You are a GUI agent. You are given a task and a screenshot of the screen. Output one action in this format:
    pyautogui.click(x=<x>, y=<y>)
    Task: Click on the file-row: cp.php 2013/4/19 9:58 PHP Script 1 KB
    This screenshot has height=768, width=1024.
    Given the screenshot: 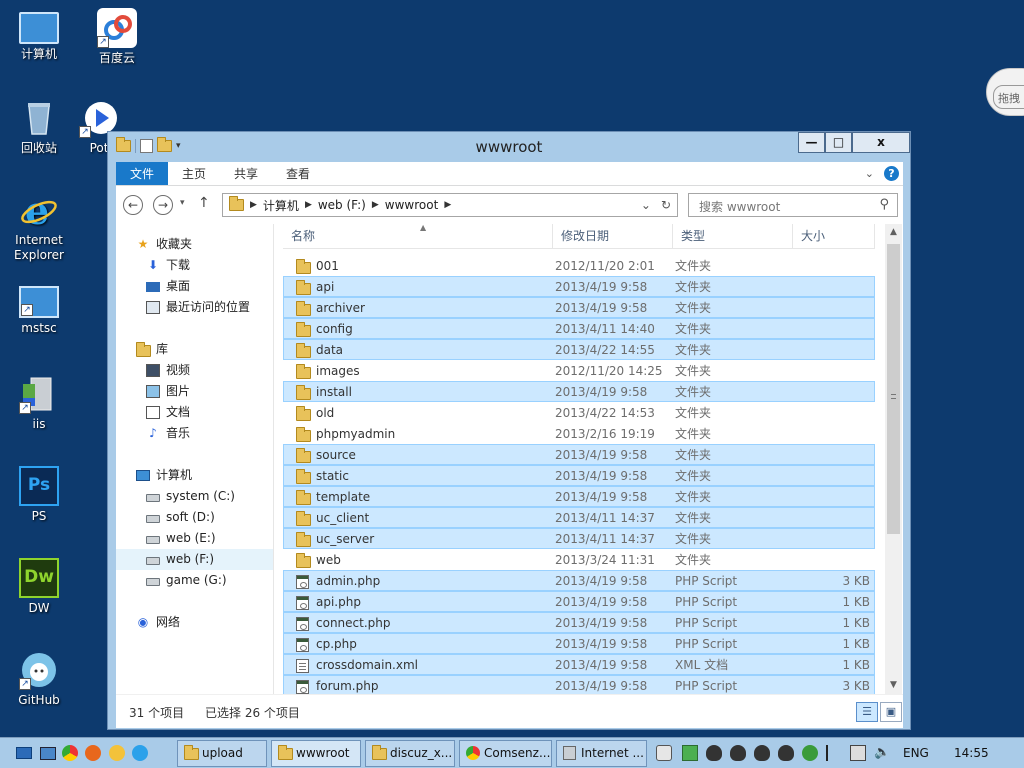 What is the action you would take?
    pyautogui.click(x=579, y=643)
    